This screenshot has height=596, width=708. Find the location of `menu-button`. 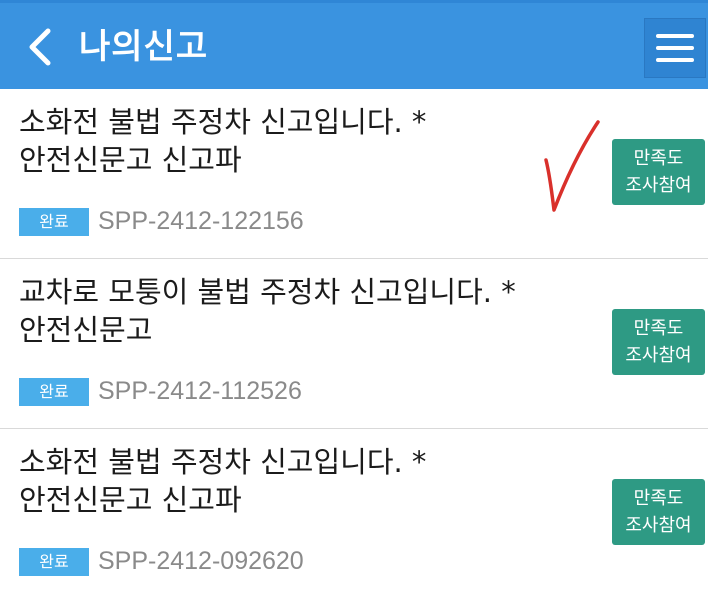

menu-button is located at coordinates (675, 48).